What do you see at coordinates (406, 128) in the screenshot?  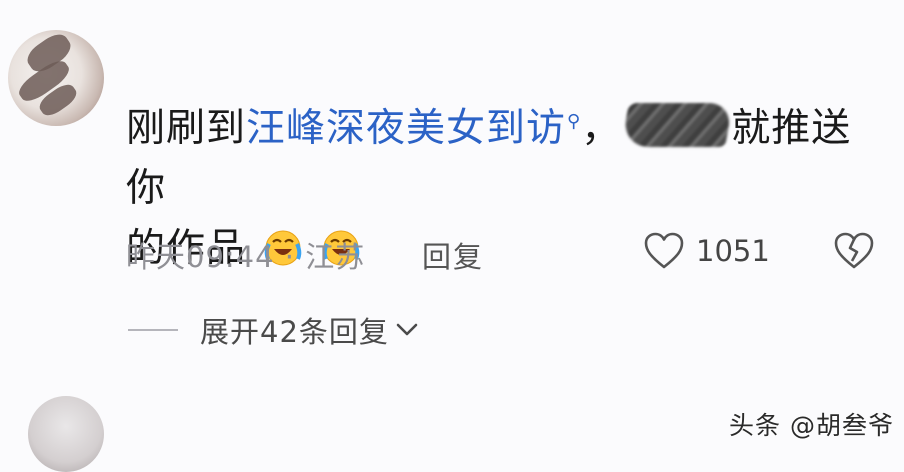 I see `topic-link: 汪峰深夜美女到访` at bounding box center [406, 128].